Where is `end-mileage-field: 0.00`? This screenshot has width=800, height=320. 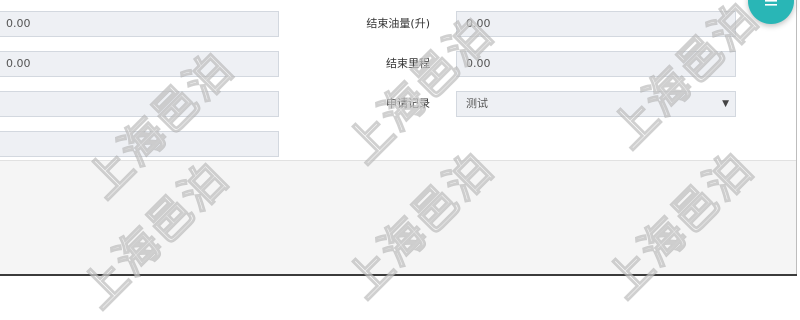
end-mileage-field: 0.00 is located at coordinates (596, 64).